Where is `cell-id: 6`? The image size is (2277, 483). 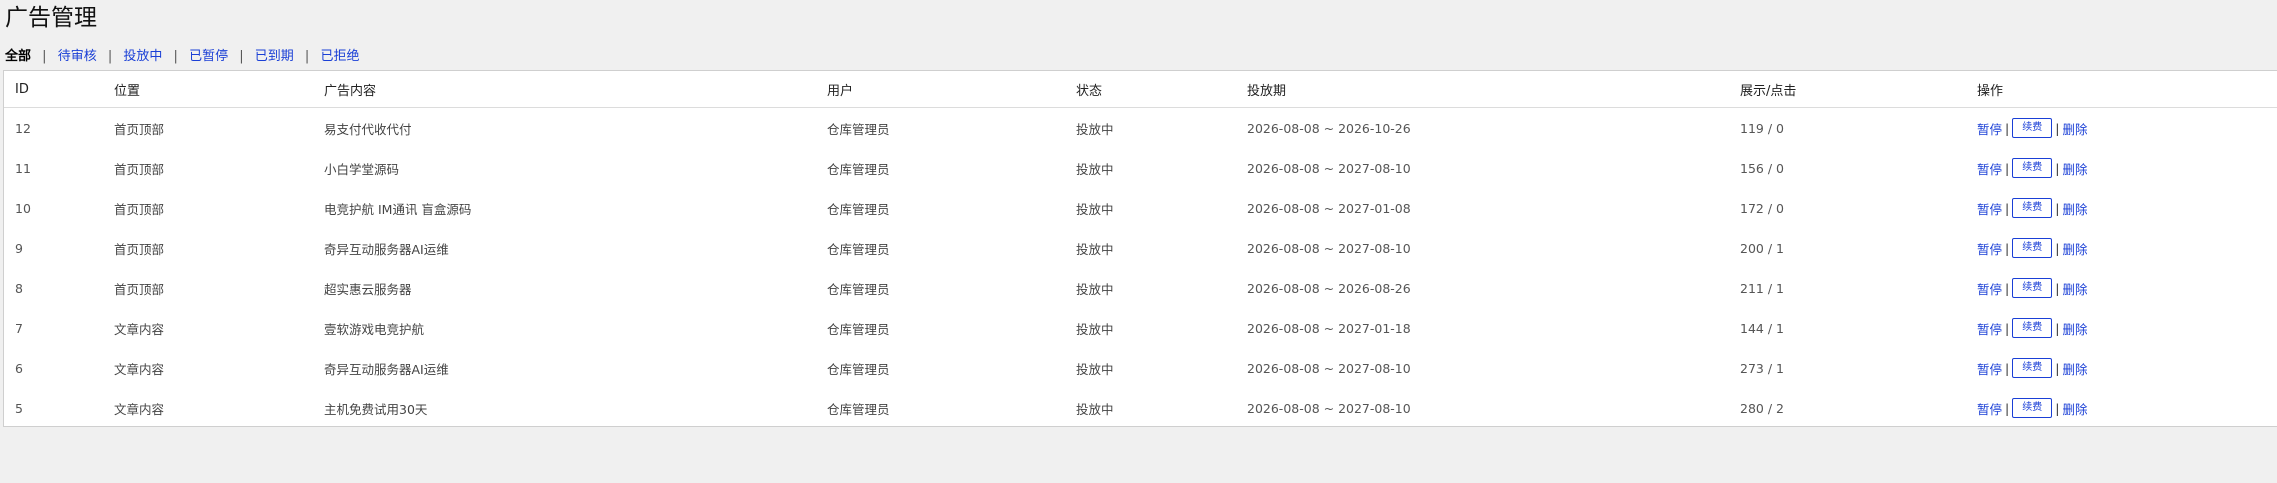
cell-id: 6 is located at coordinates (19, 368).